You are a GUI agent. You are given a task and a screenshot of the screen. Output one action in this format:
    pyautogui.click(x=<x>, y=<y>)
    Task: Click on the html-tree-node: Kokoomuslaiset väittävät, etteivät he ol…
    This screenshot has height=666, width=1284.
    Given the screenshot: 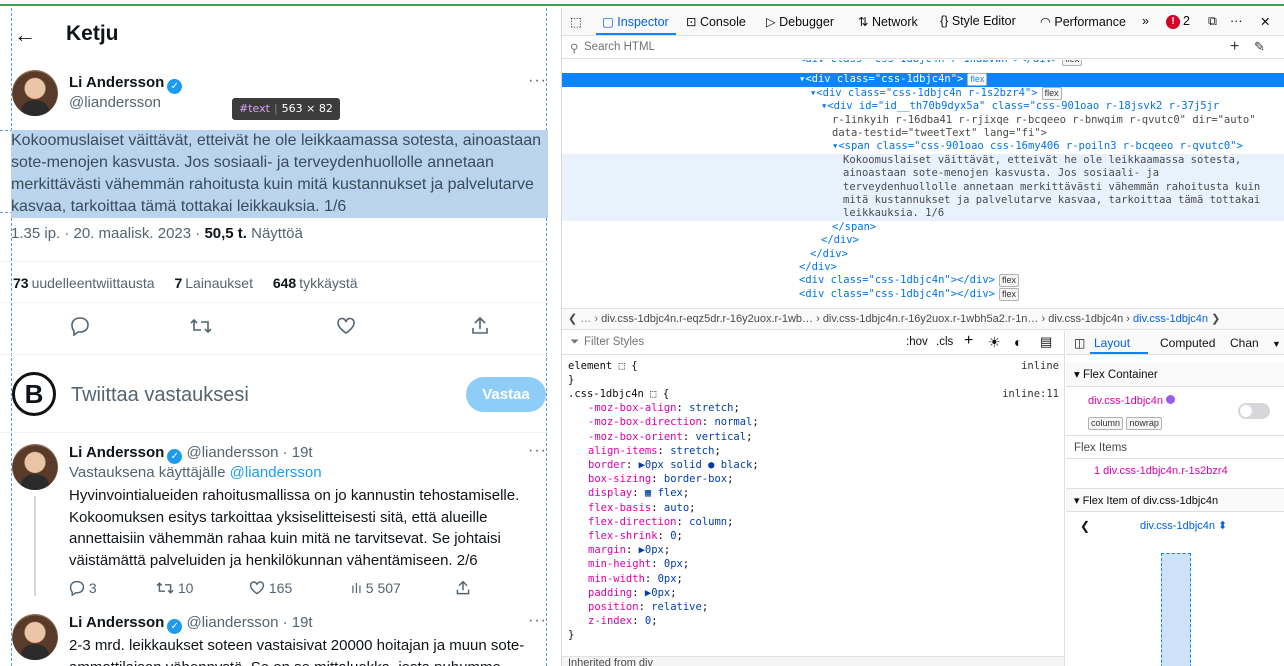 What is the action you would take?
    pyautogui.click(x=923, y=160)
    